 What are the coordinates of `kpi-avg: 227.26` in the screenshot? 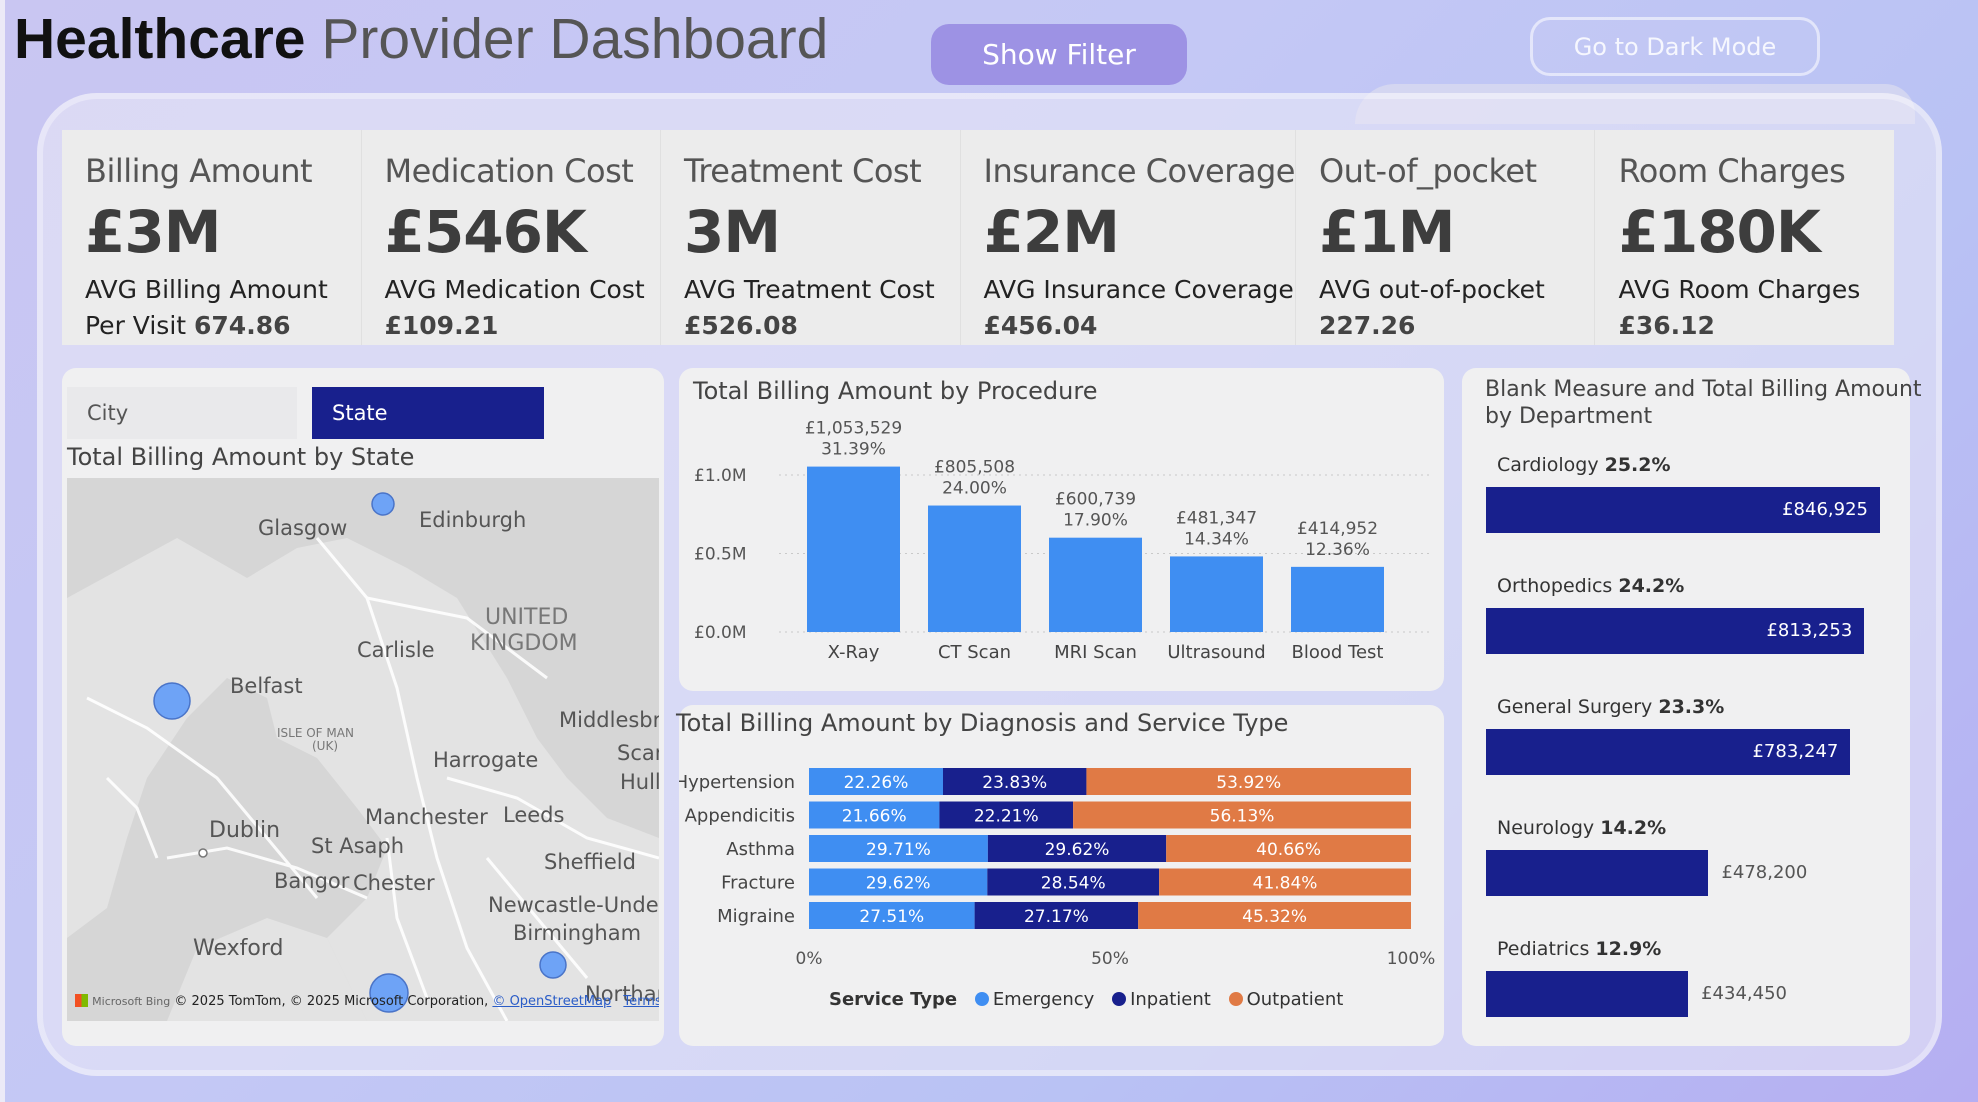 It's located at (1367, 325).